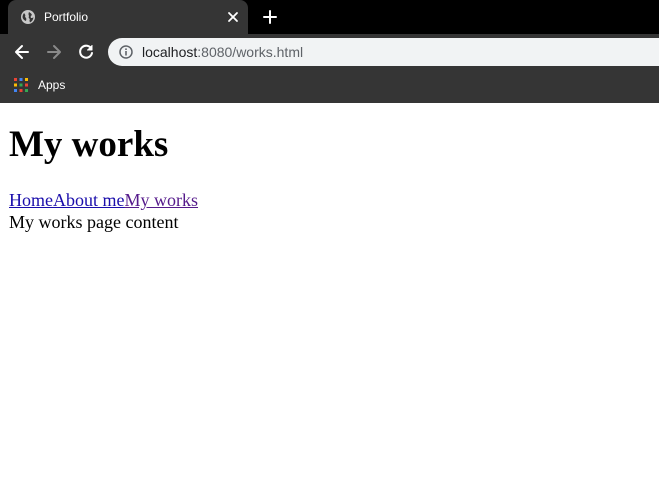 The width and height of the screenshot is (659, 494). I want to click on url-text: localhost:8080/works.html, so click(222, 52).